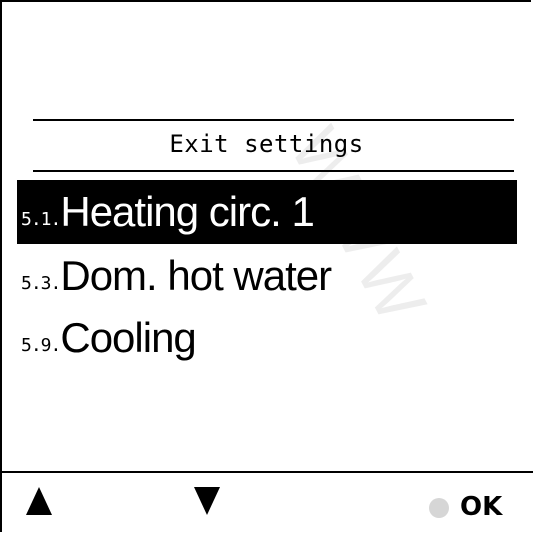 The width and height of the screenshot is (533, 534). What do you see at coordinates (41, 283) in the screenshot?
I see `menu-item-number: 5.3.` at bounding box center [41, 283].